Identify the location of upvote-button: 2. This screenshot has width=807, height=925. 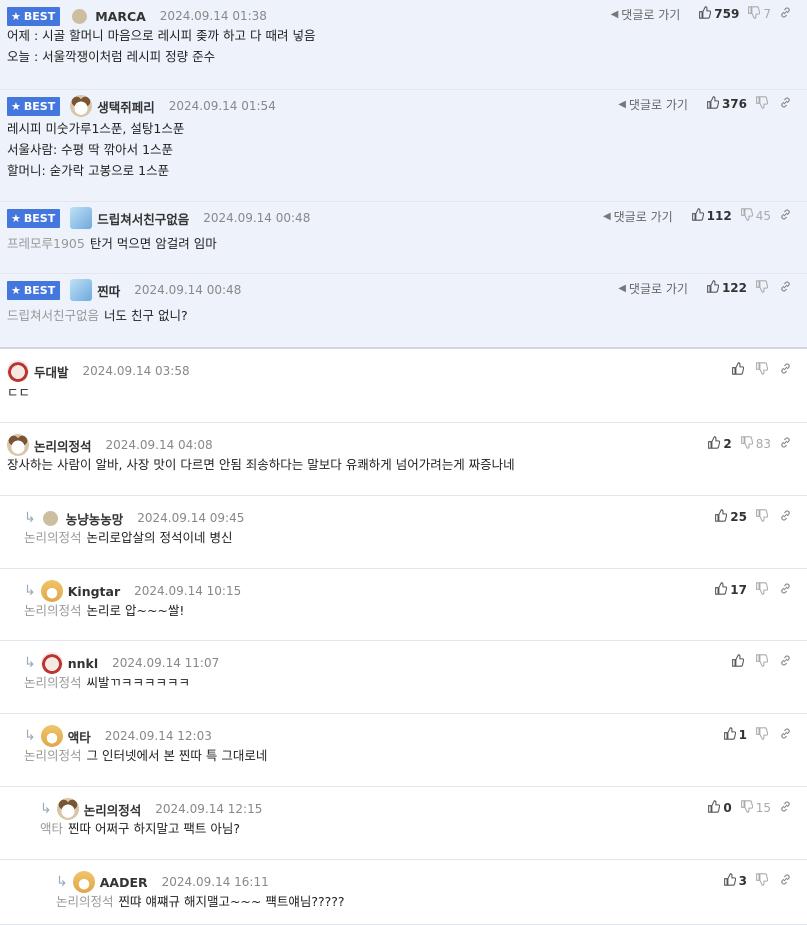
(719, 444).